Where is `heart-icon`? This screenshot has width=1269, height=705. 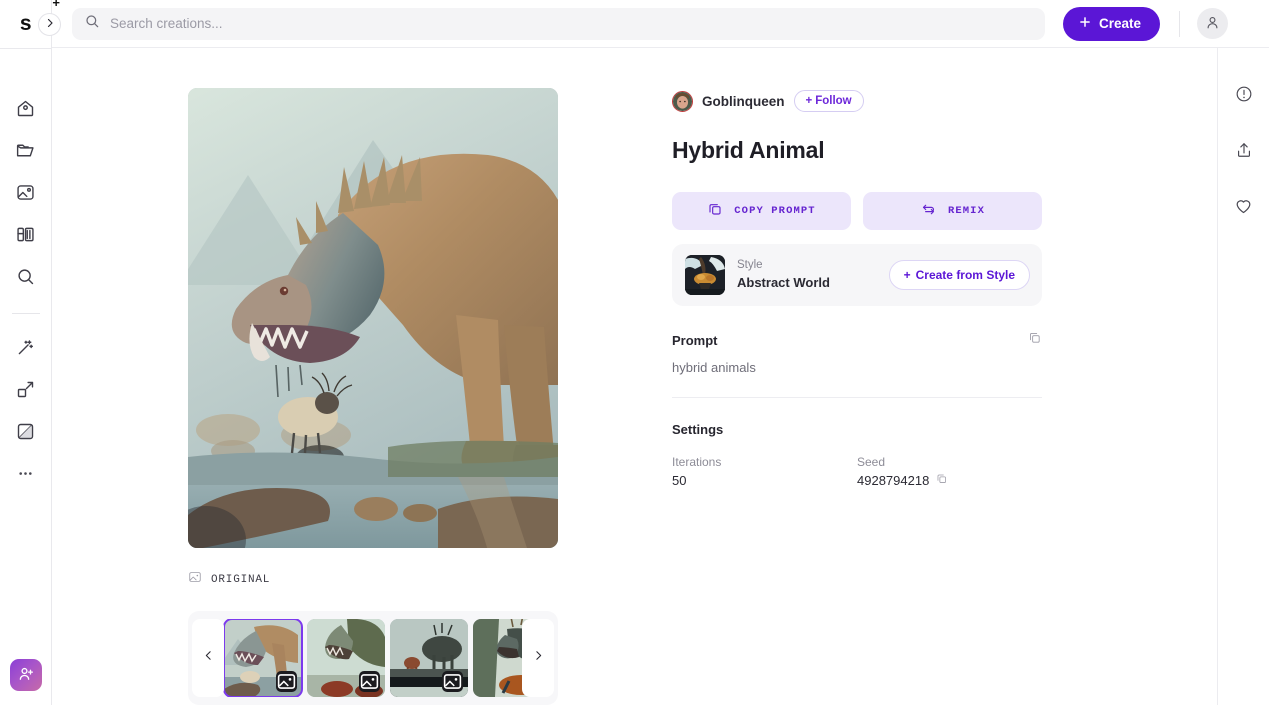
heart-icon is located at coordinates (1243, 208).